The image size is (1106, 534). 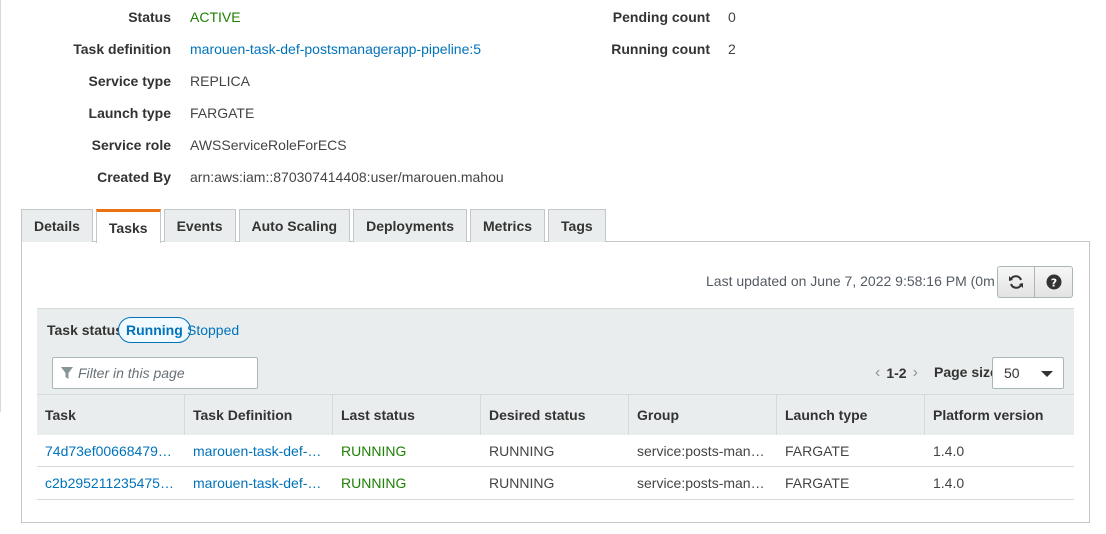 I want to click on filter-icon, so click(x=67, y=373).